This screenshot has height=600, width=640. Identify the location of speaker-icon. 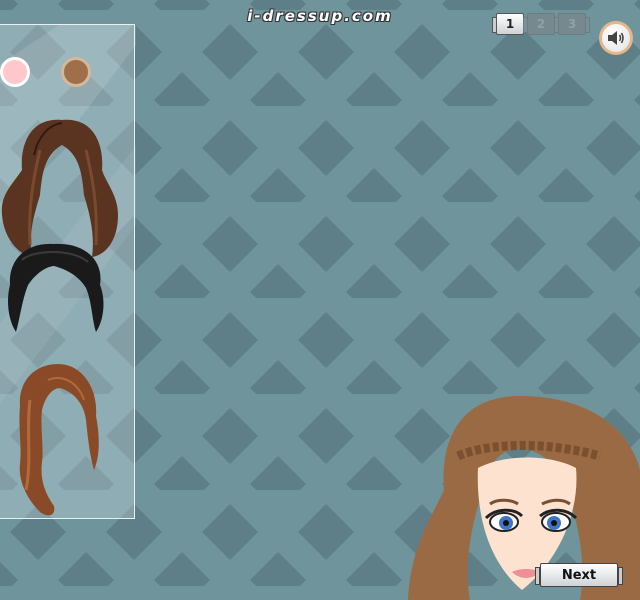
(616, 38).